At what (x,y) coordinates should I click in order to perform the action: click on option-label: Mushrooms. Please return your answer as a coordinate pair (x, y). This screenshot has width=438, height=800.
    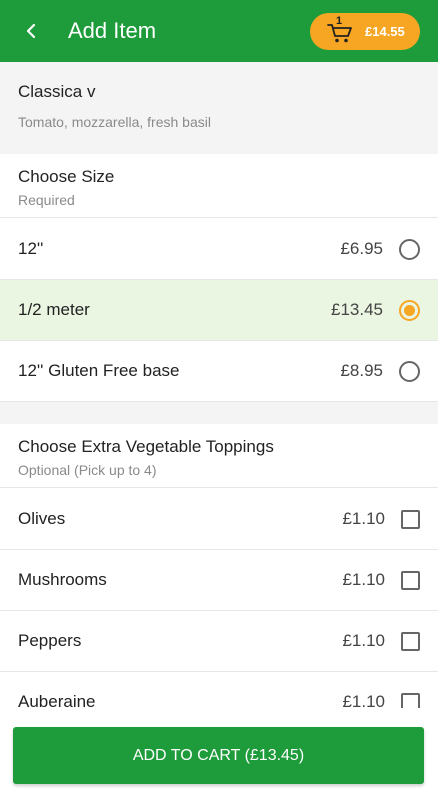
    Looking at the image, I should click on (62, 579).